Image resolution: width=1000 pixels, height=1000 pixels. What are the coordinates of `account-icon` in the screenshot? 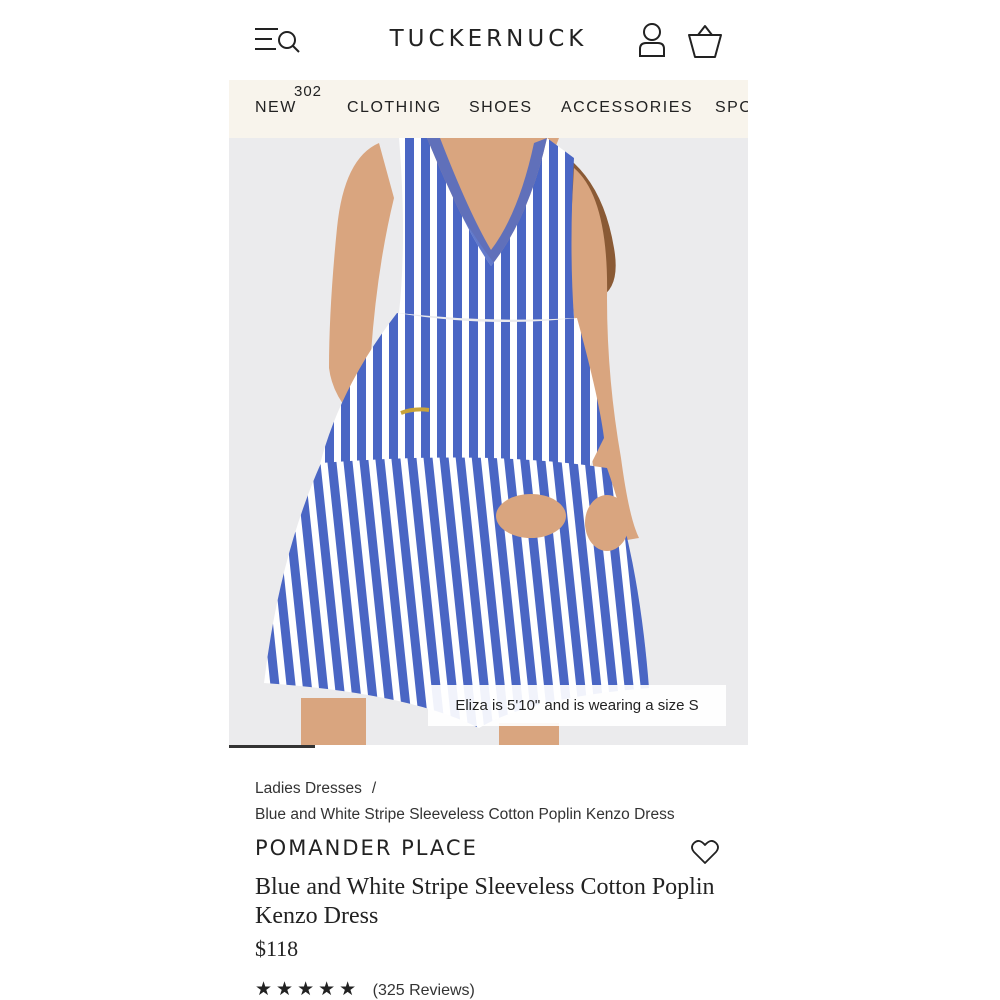 It's located at (652, 40).